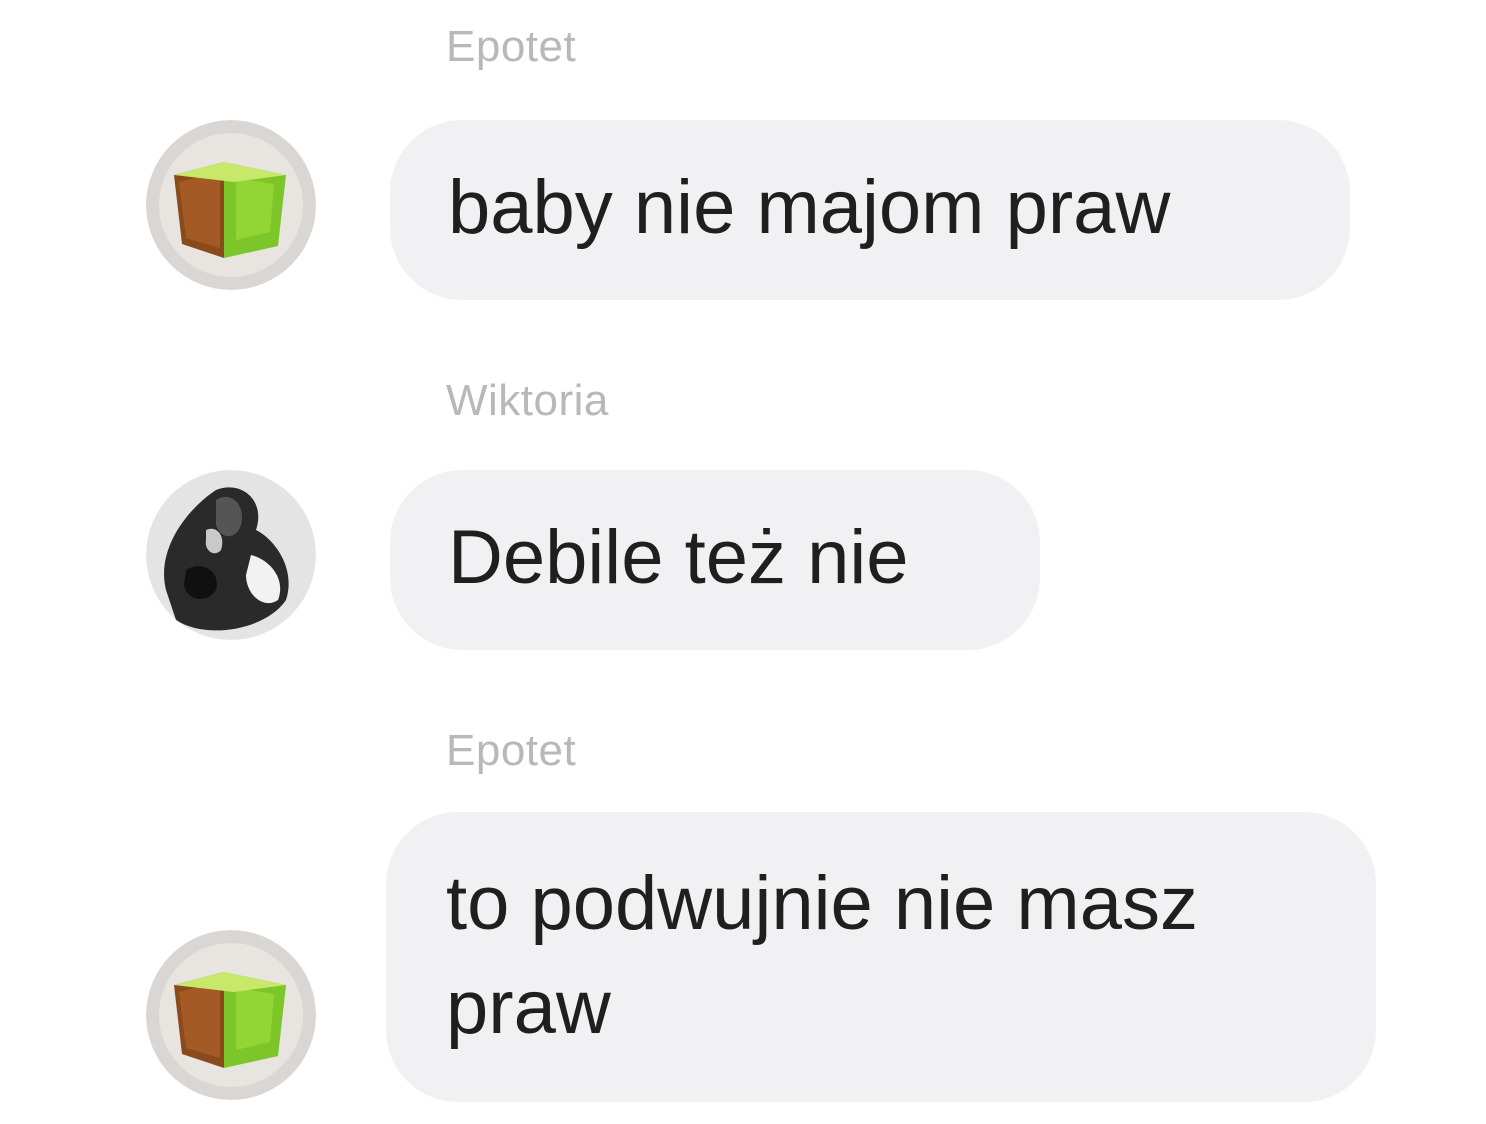 The image size is (1486, 1124). I want to click on message-bubble: baby nie majom praw, so click(870, 210).